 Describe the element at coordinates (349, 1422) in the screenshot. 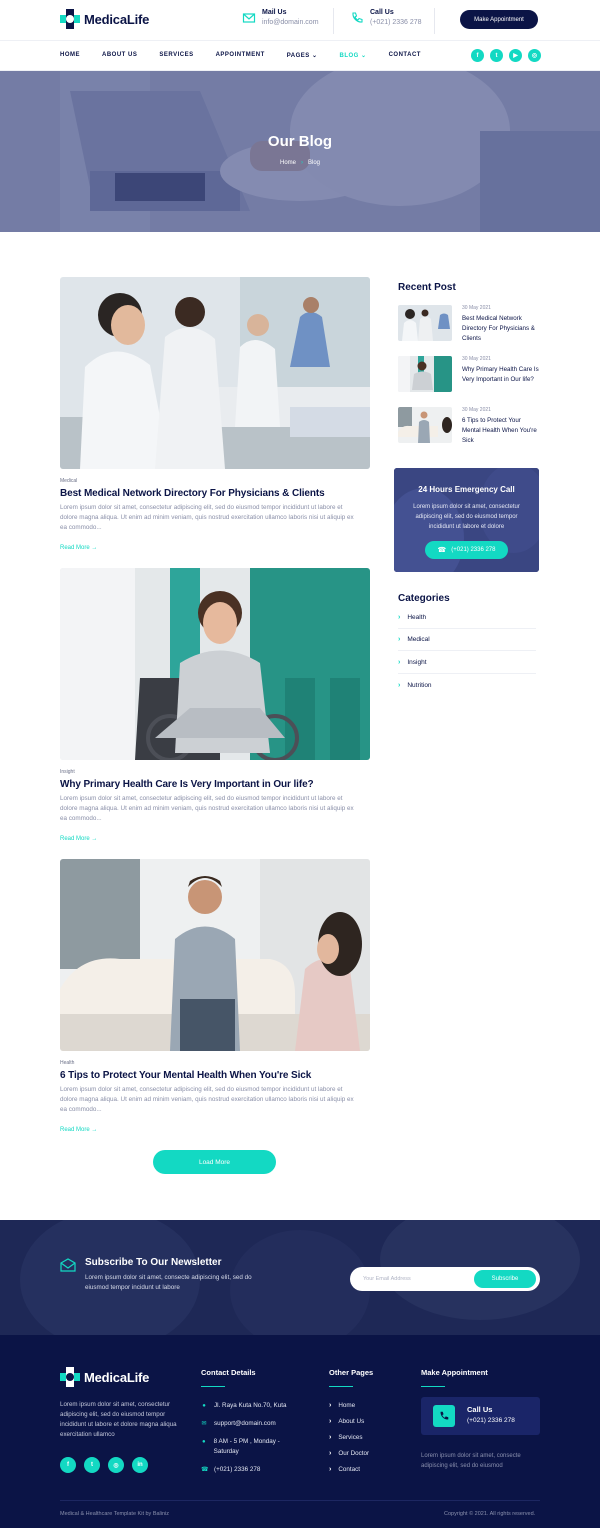

I see `footer-link-about-us: › About Us` at that location.